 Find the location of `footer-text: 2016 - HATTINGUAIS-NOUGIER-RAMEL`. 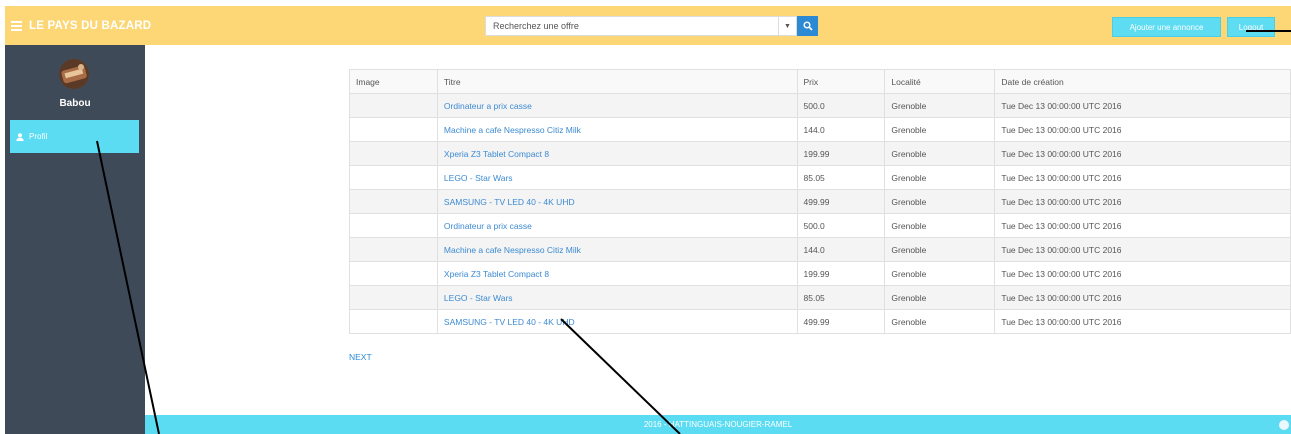

footer-text: 2016 - HATTINGUAIS-NOUGIER-RAMEL is located at coordinates (718, 424).